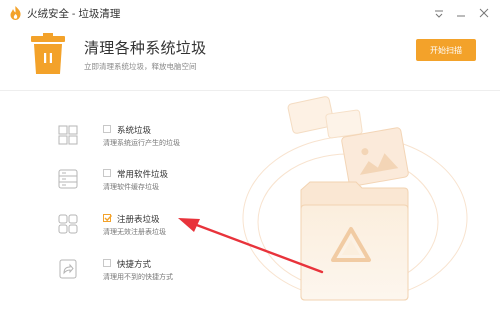 The width and height of the screenshot is (500, 329). I want to click on checkbox-system-junk, so click(107, 129).